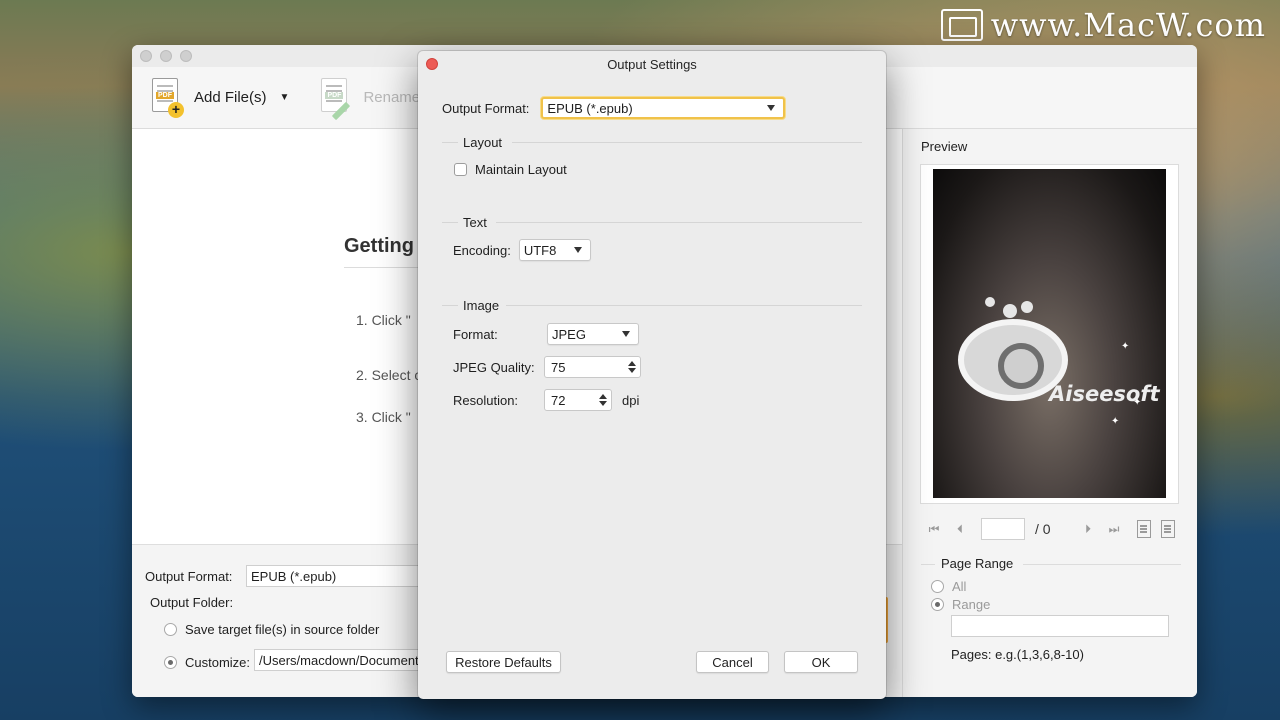 This screenshot has width=1280, height=720. What do you see at coordinates (460, 169) in the screenshot?
I see `maintain-layout-checkbox` at bounding box center [460, 169].